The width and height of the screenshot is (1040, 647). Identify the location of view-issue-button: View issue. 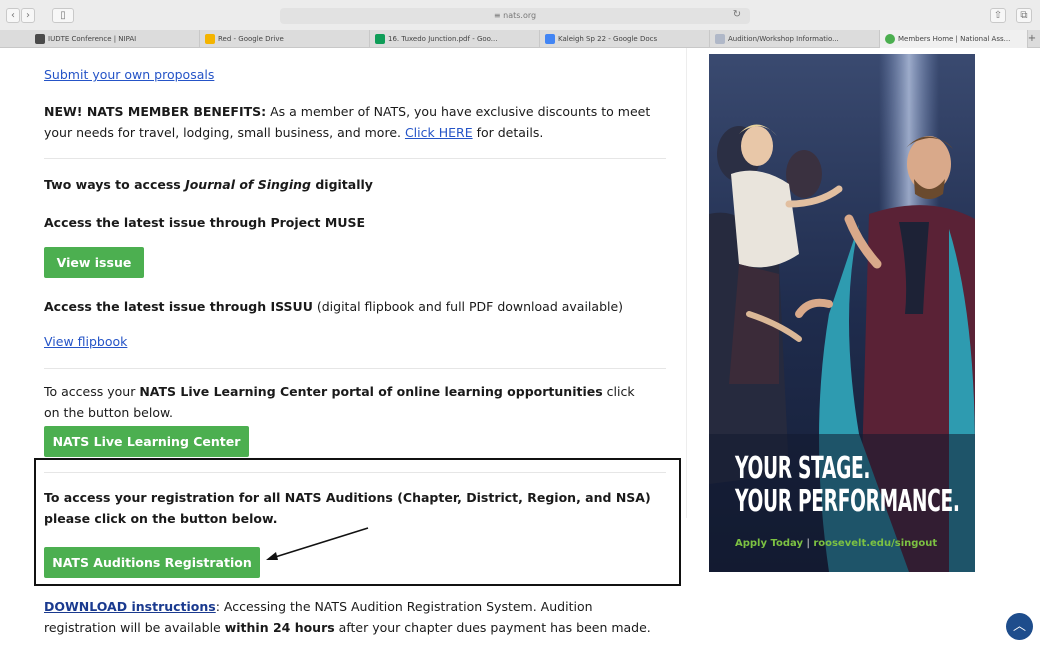
(94, 262).